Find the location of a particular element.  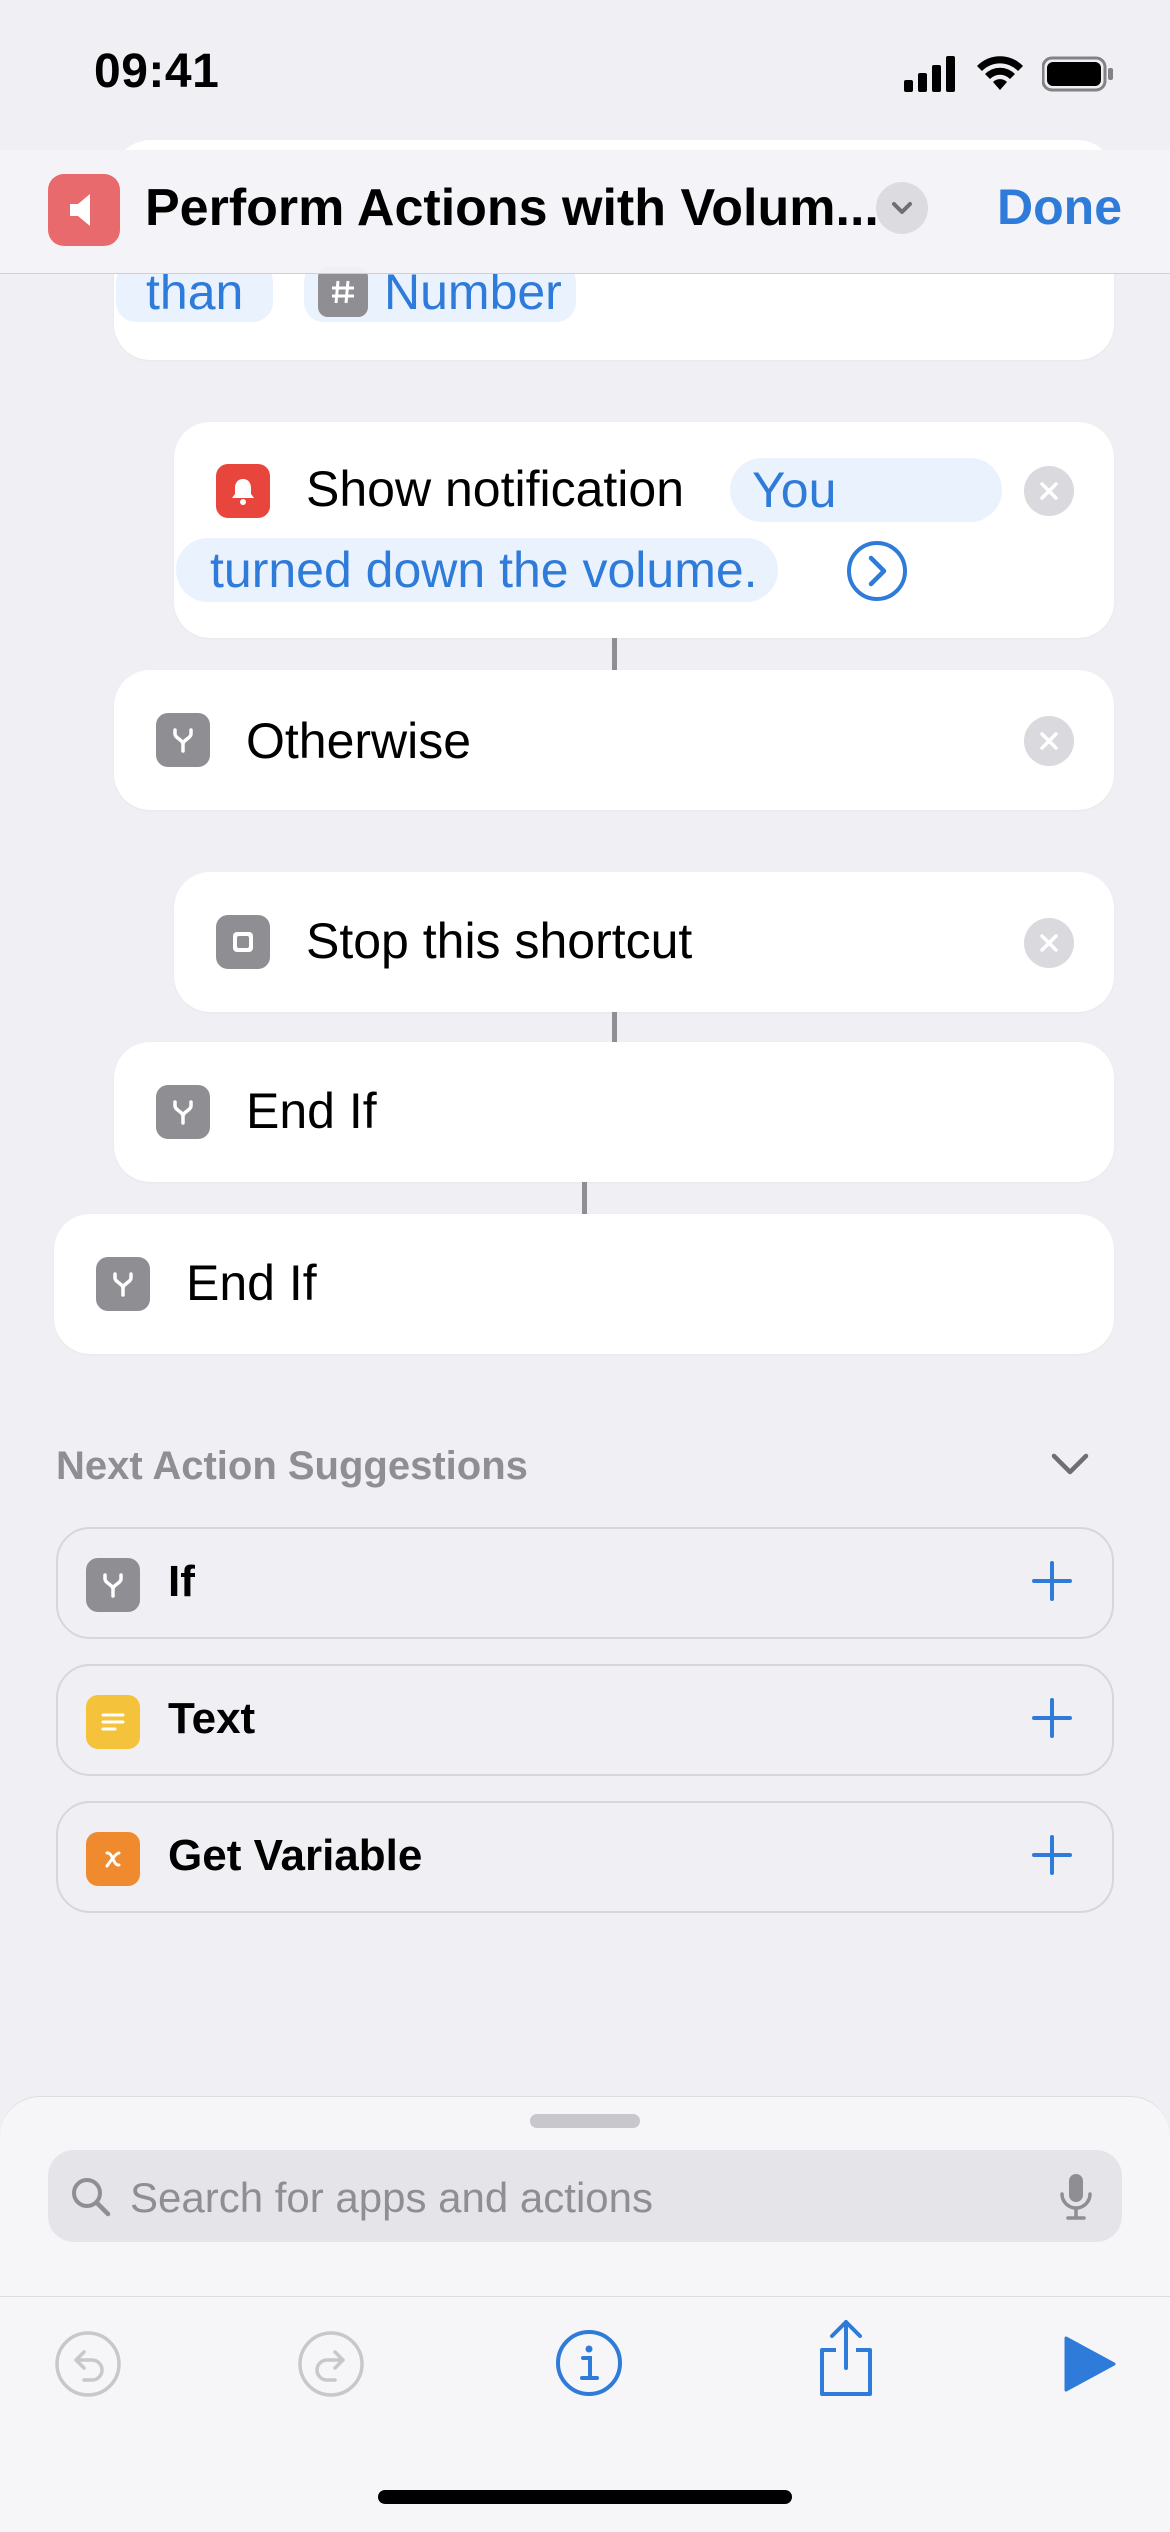

suggestion-label: Get Variable is located at coordinates (295, 1855).